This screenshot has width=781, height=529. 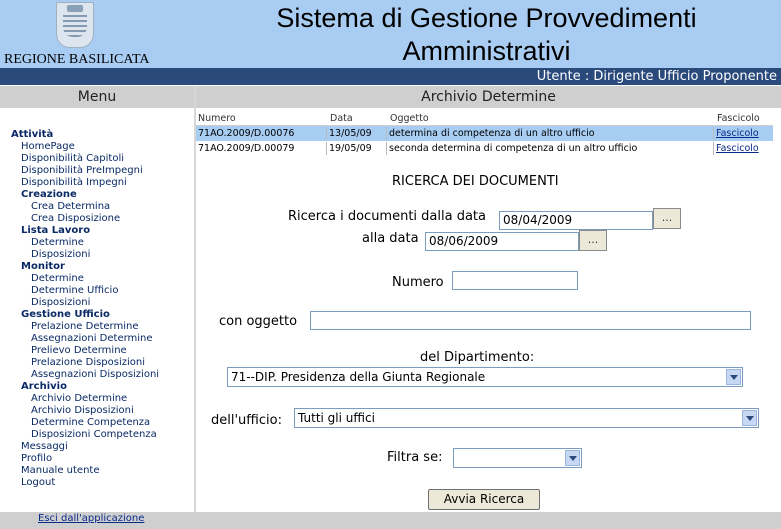 I want to click on avvia-ricerca-button: Avvia Ricerca, so click(x=484, y=499).